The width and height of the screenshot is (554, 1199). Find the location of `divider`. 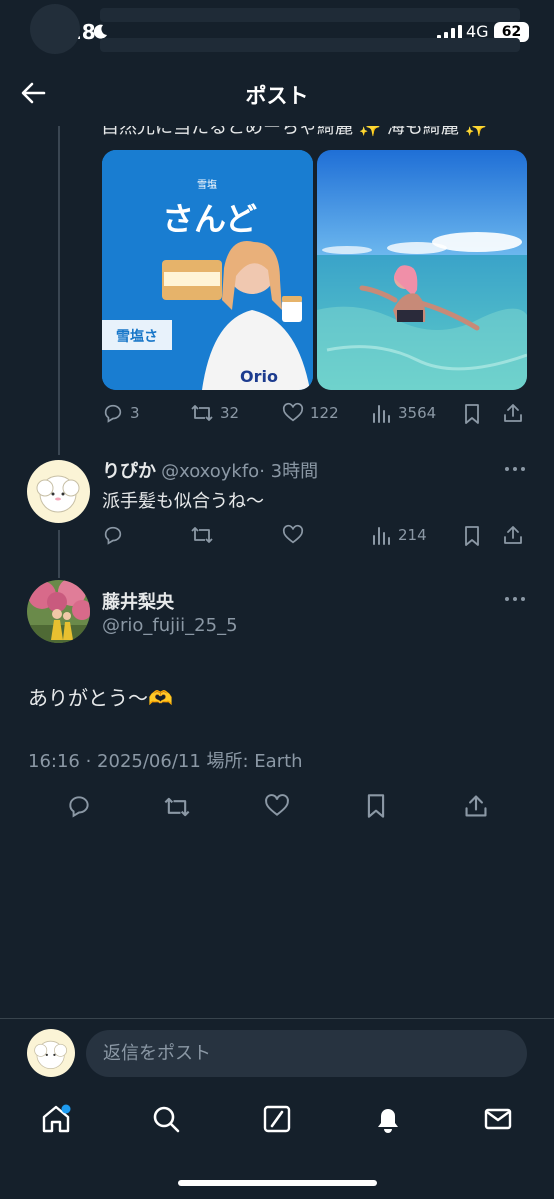

divider is located at coordinates (277, 1018).